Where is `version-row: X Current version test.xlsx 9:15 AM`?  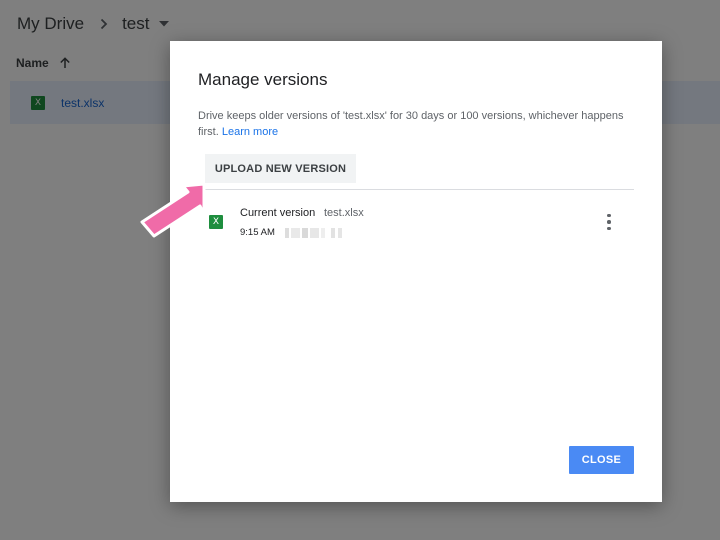 version-row: X Current version test.xlsx 9:15 AM is located at coordinates (419, 224).